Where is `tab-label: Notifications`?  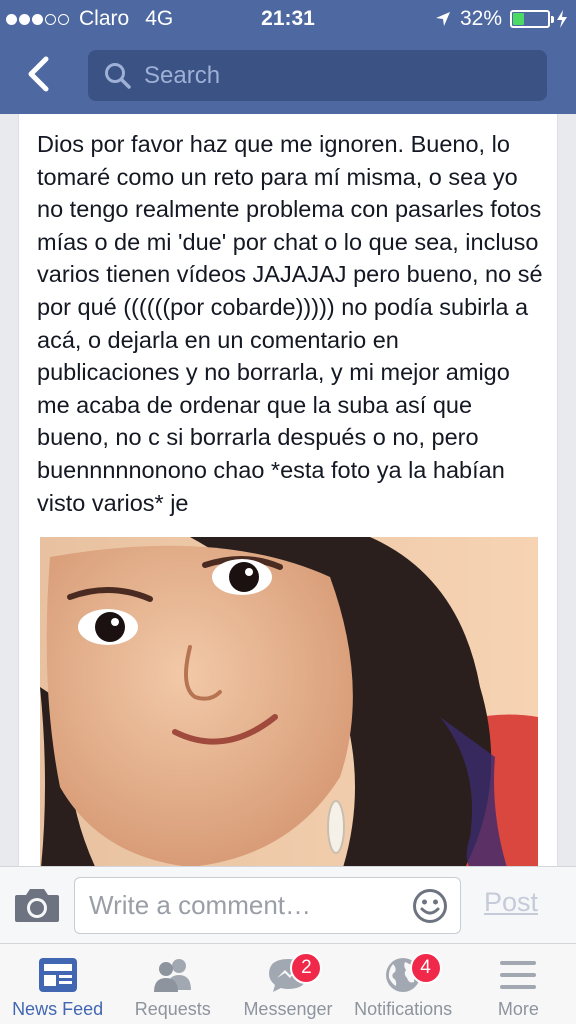 tab-label: Notifications is located at coordinates (403, 1009).